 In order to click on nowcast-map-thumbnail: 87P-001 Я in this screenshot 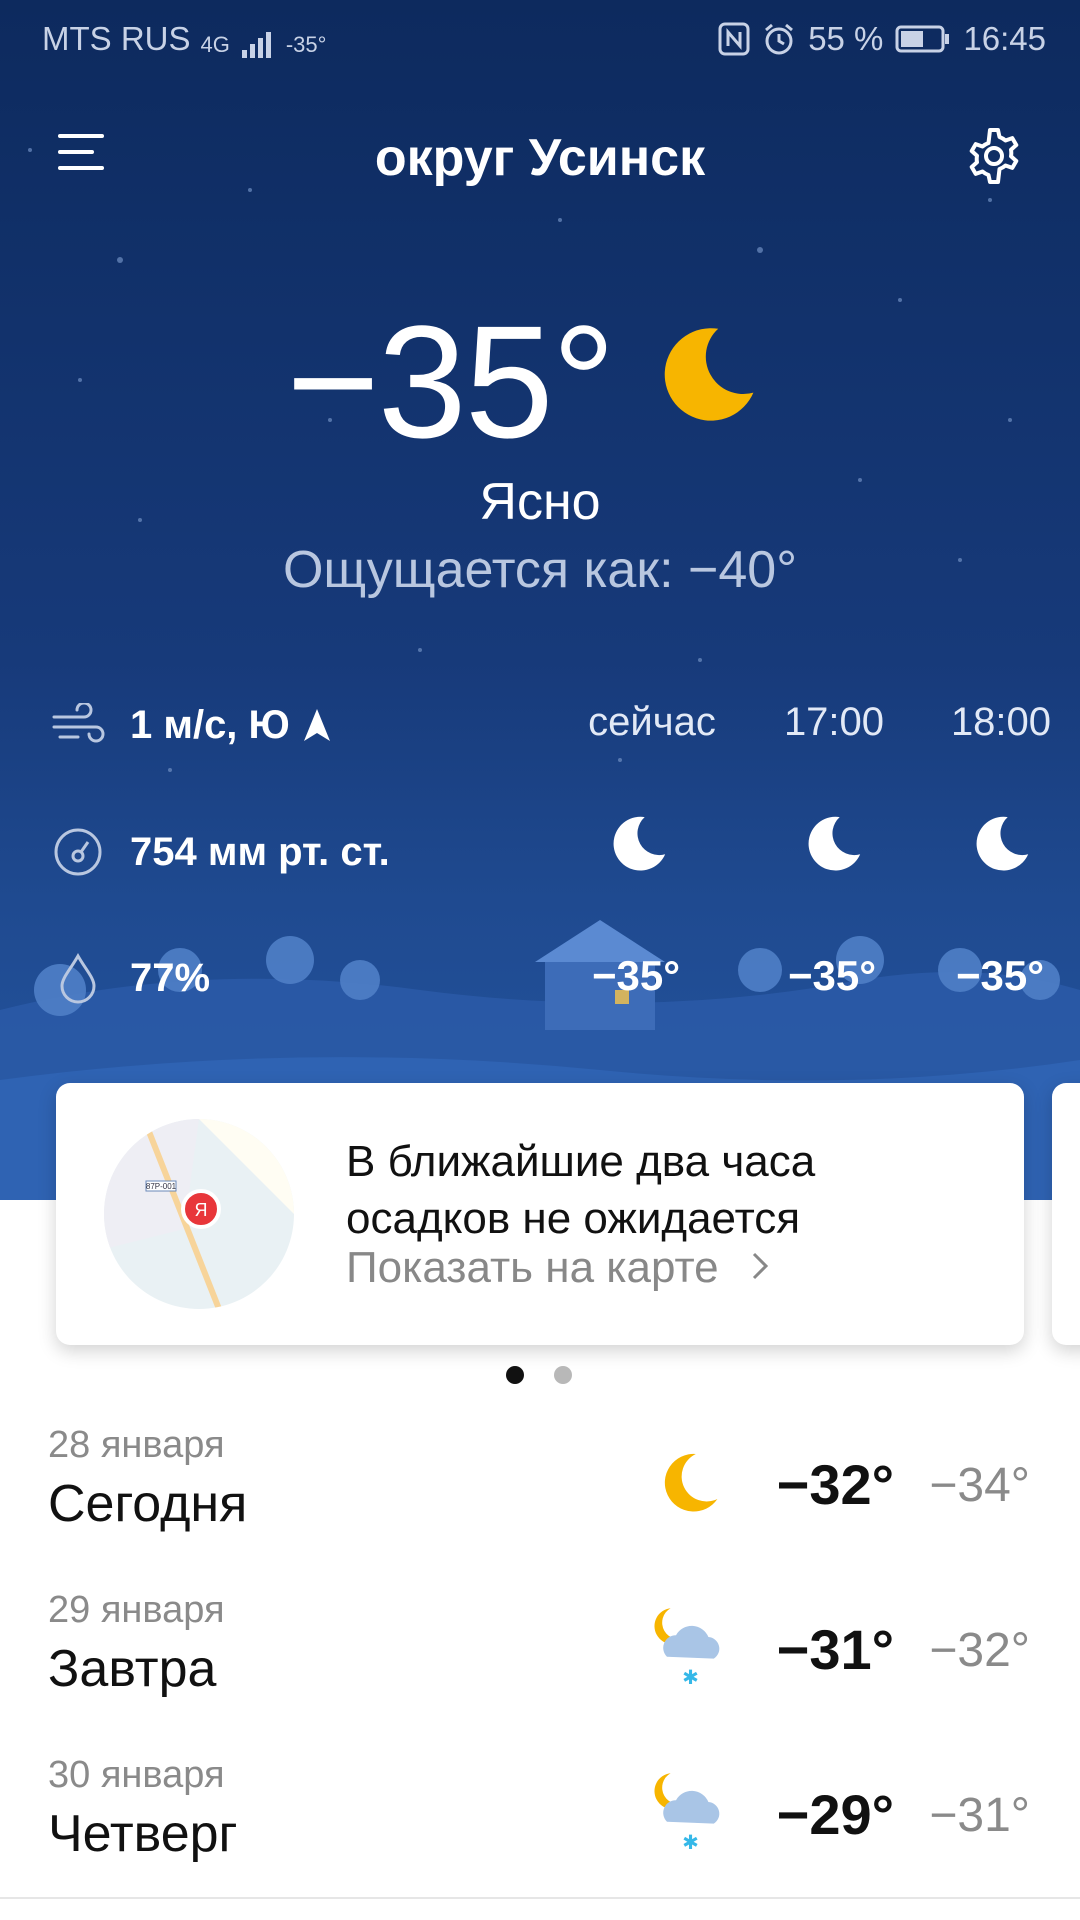, I will do `click(199, 1214)`.